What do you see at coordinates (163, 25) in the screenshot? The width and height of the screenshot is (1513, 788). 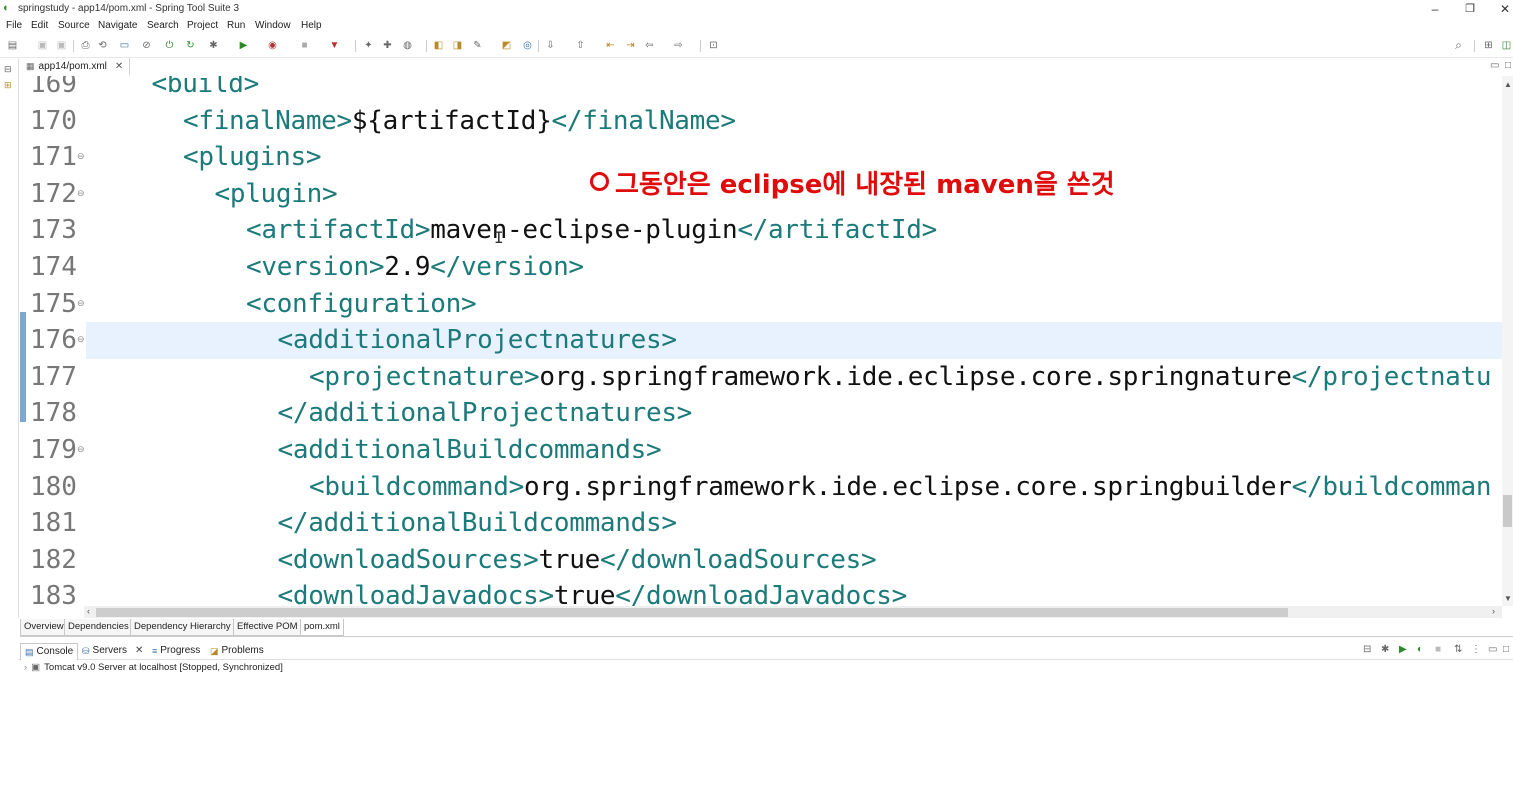 I see `menu-search: Search` at bounding box center [163, 25].